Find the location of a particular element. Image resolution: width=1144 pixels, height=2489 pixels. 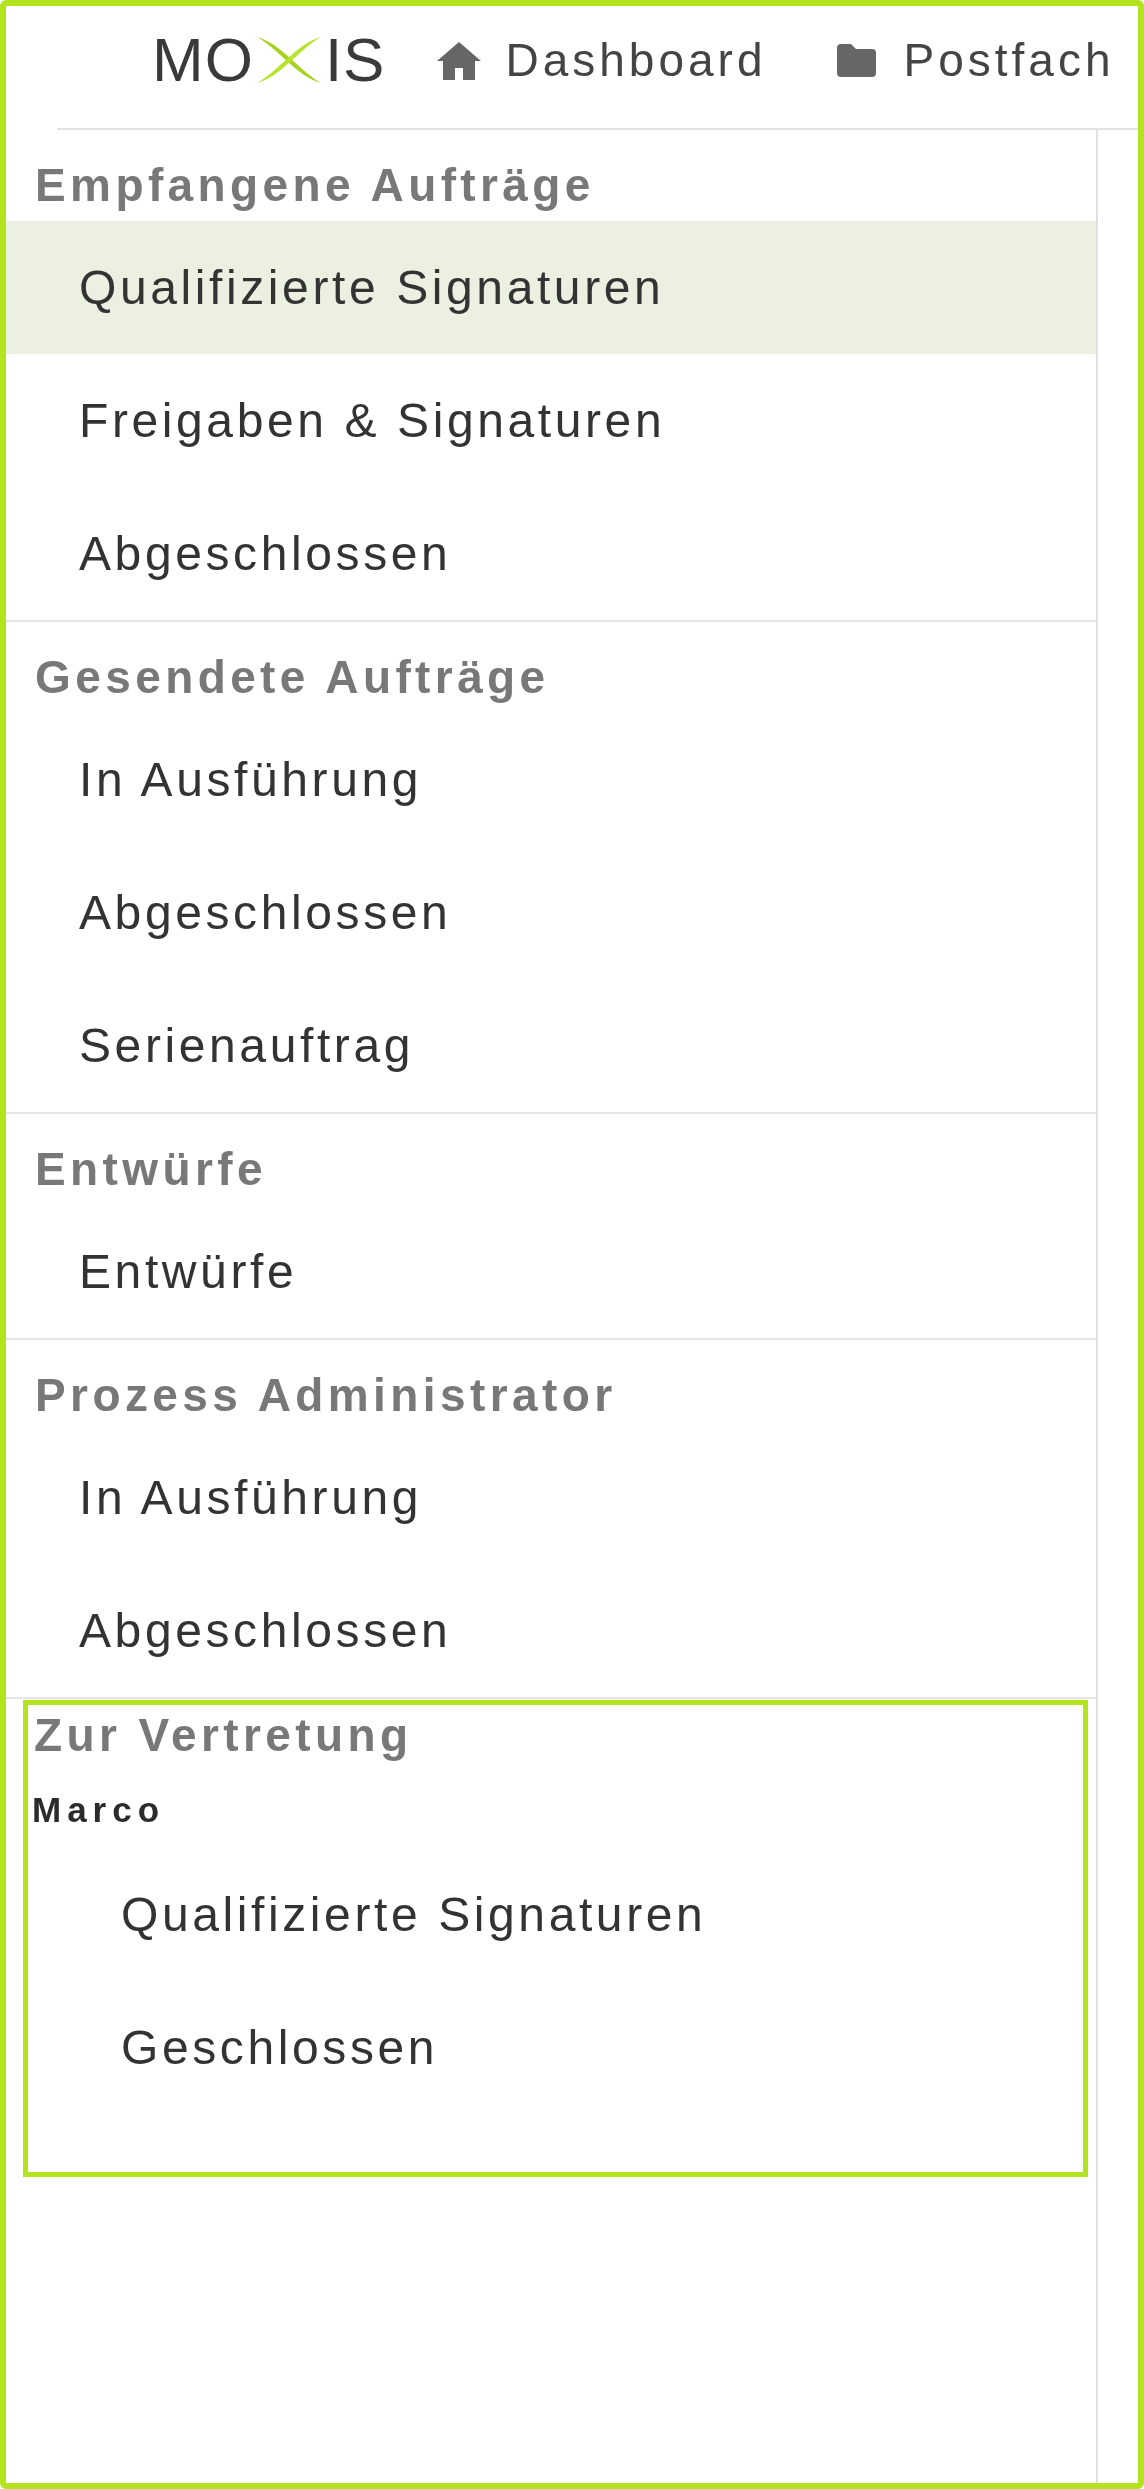

sidebar-item: Geschlossen is located at coordinates (555, 2047).